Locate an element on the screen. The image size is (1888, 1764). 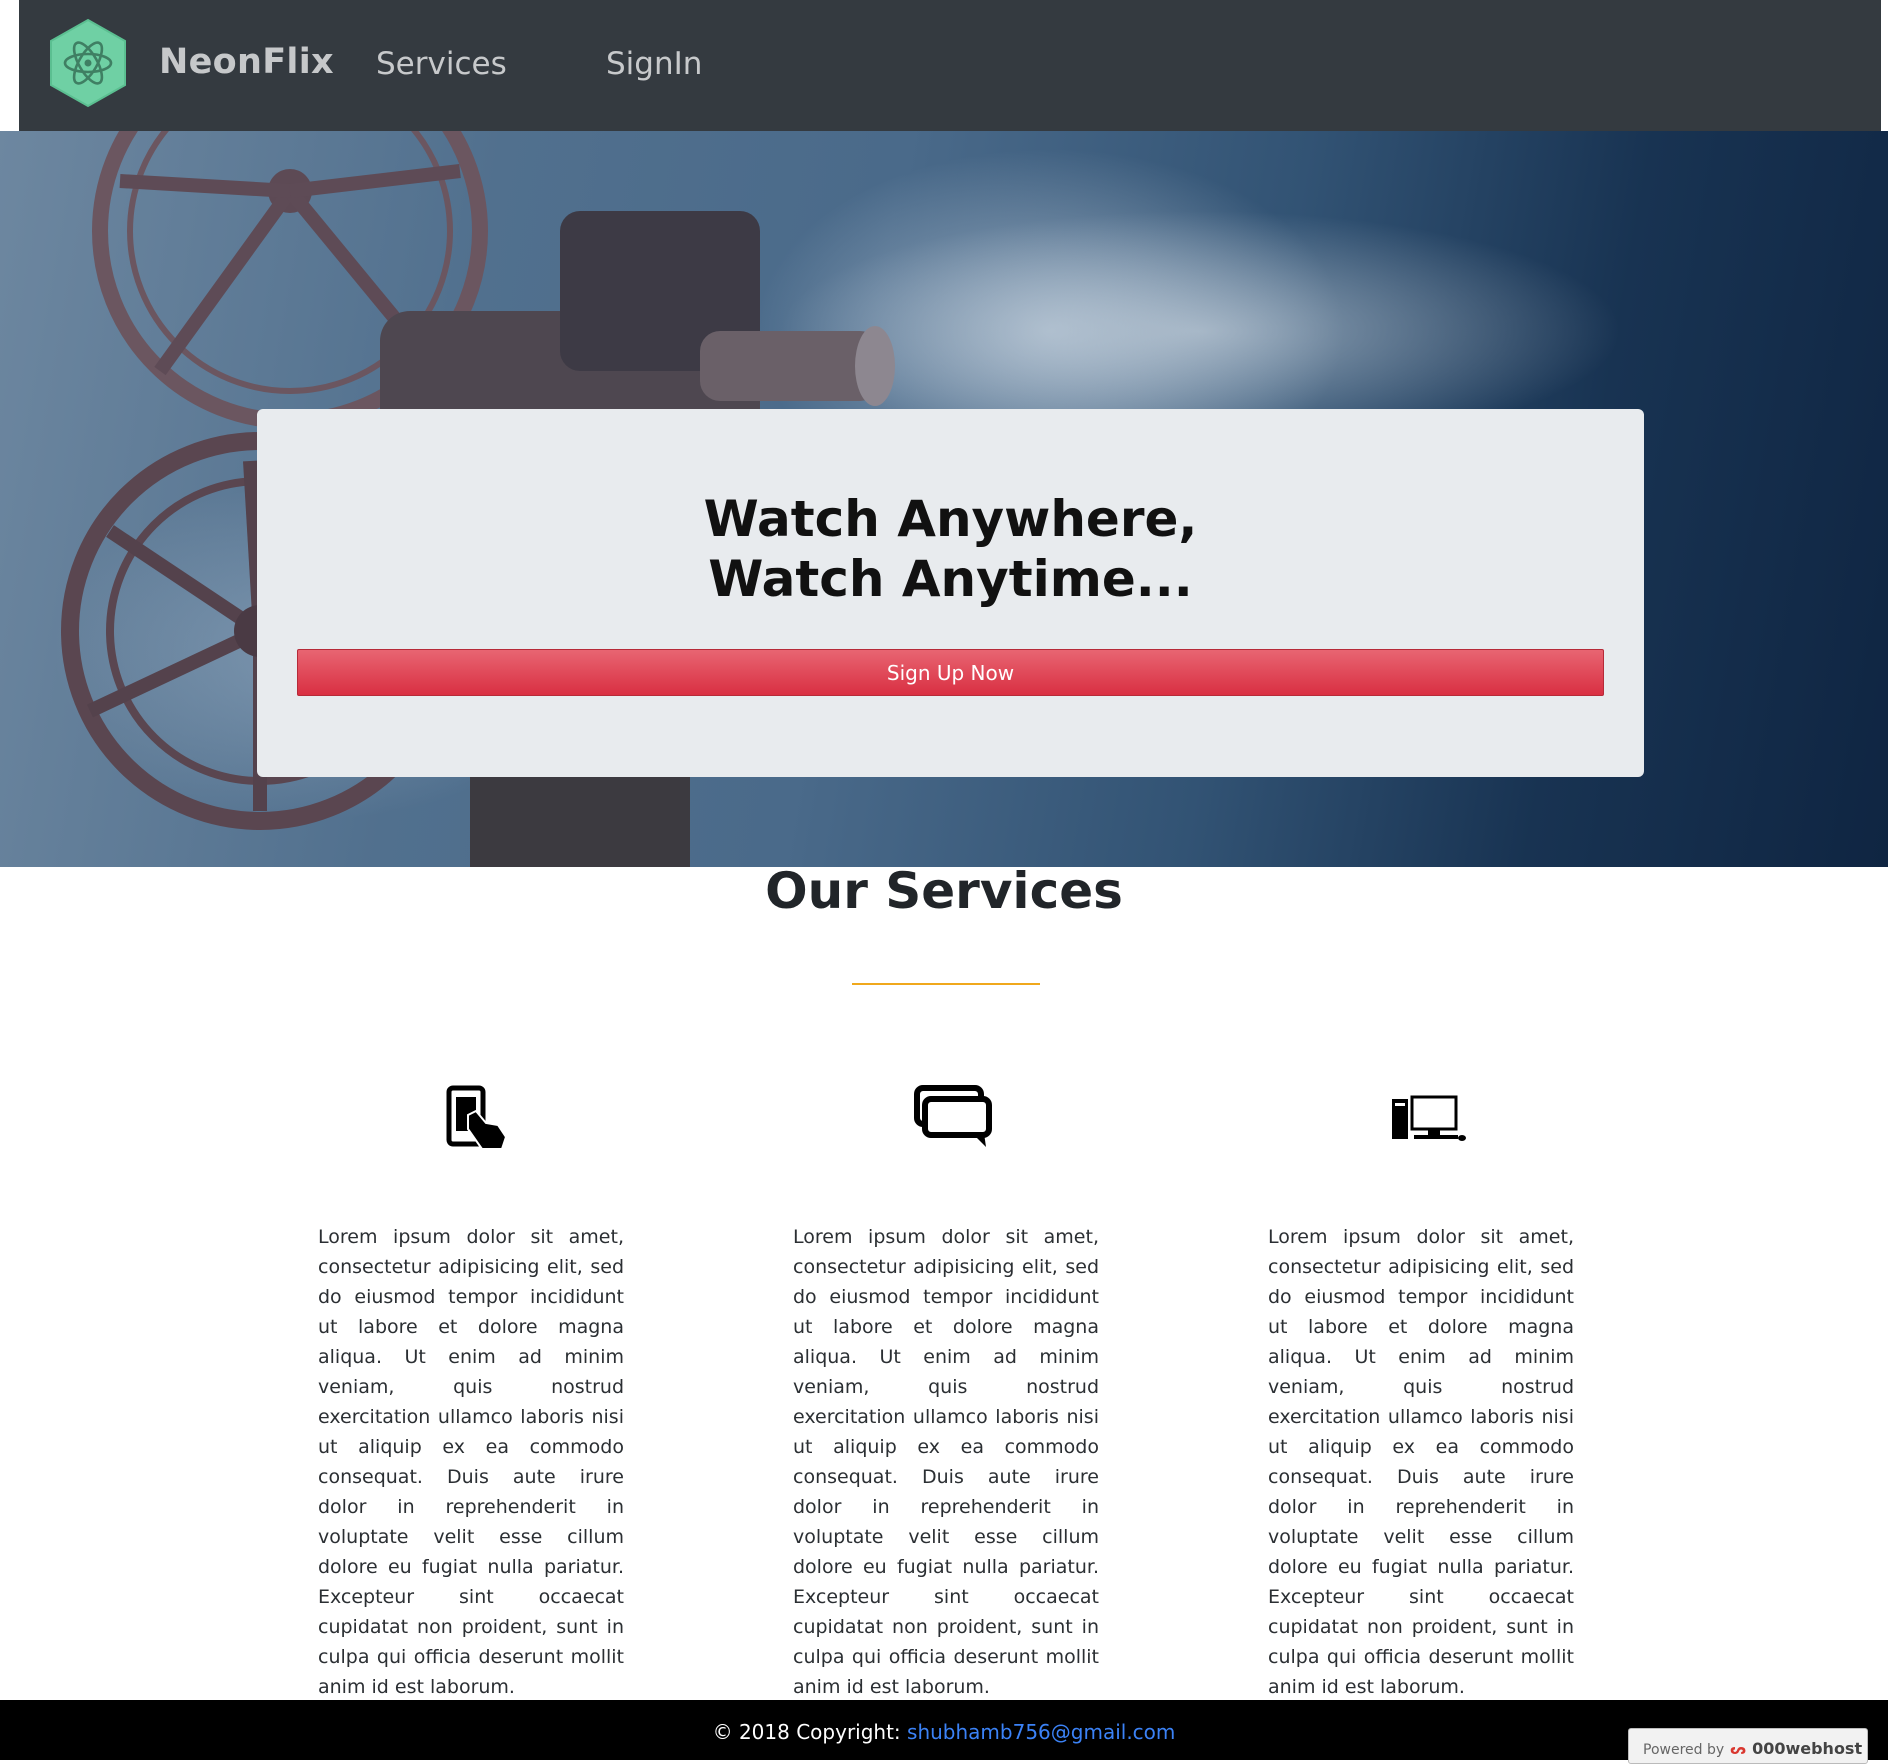
powered-by-badge: Powered by ᔕ 000webhost is located at coordinates (1748, 1746).